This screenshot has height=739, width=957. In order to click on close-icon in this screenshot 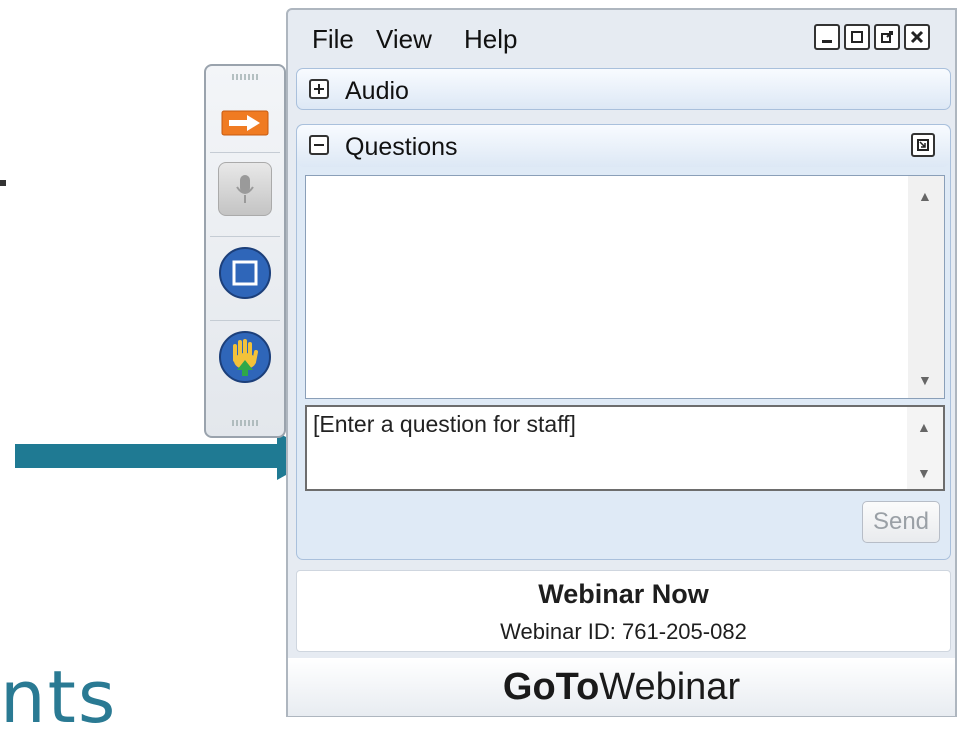, I will do `click(917, 37)`.